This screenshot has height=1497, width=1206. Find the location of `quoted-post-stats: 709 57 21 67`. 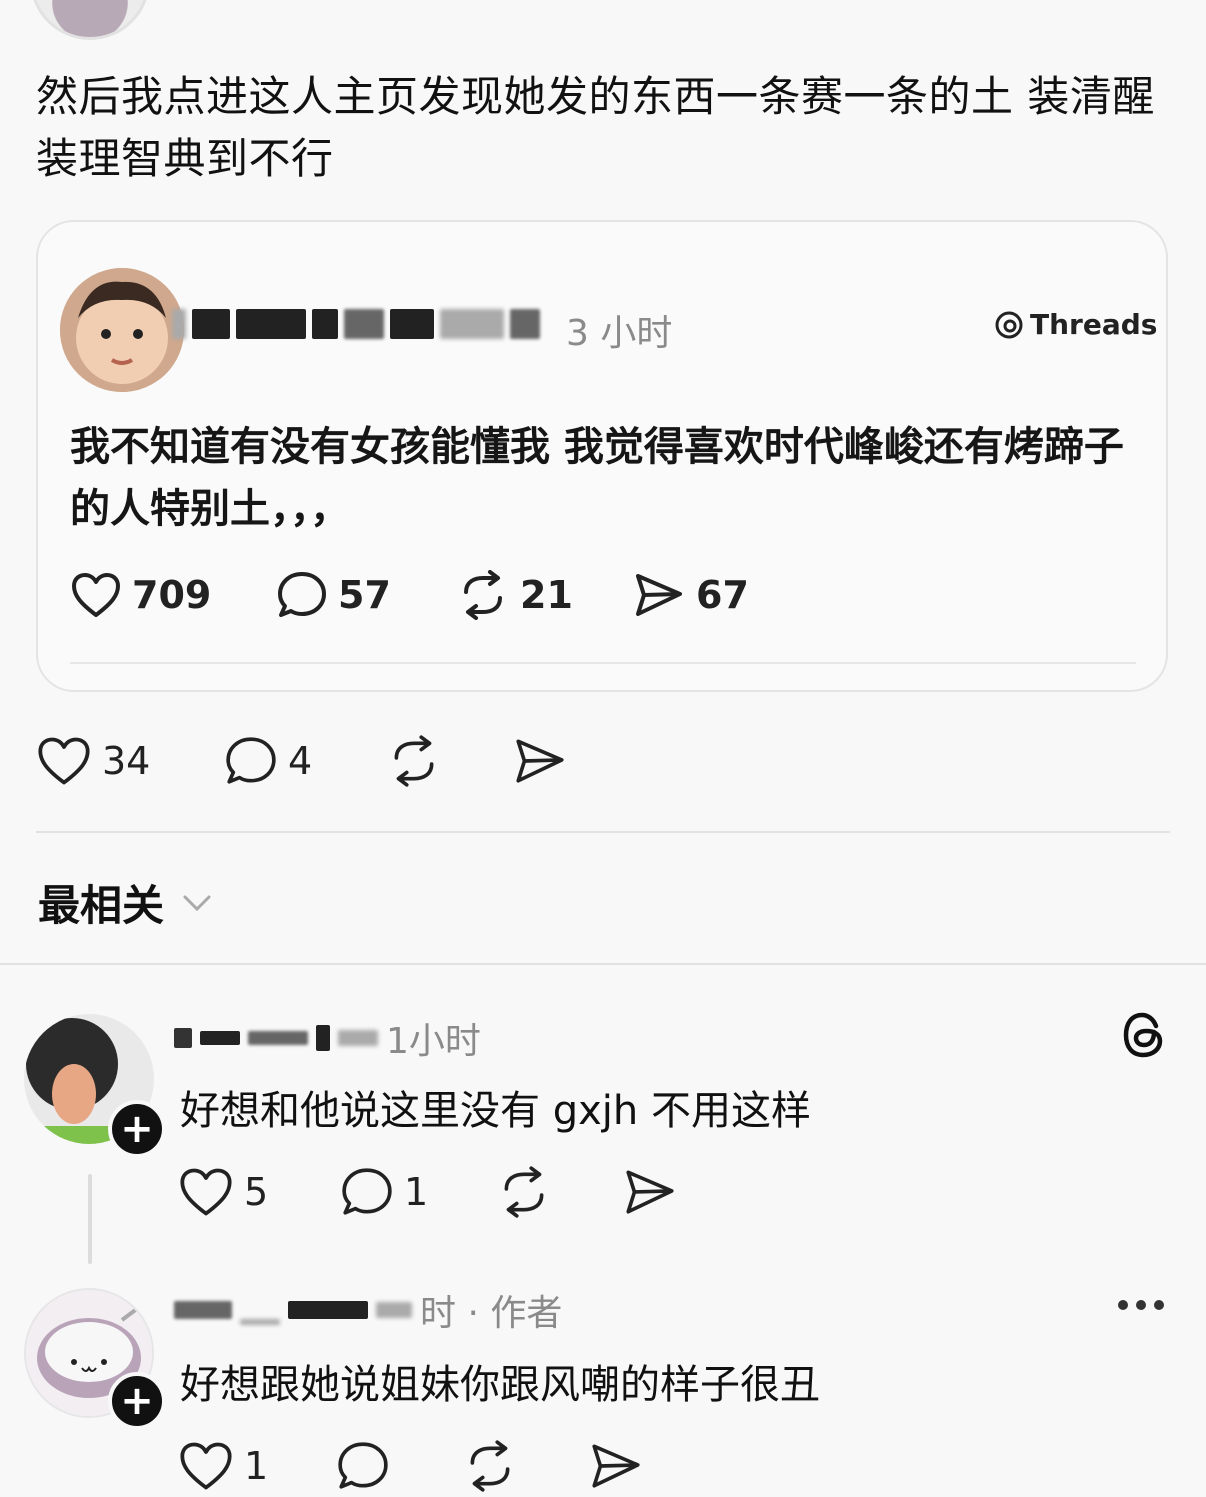

quoted-post-stats: 709 57 21 67 is located at coordinates (409, 595).